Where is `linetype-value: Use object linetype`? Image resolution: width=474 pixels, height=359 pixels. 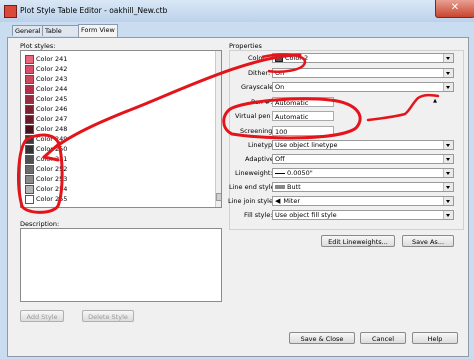 linetype-value: Use object linetype is located at coordinates (306, 145).